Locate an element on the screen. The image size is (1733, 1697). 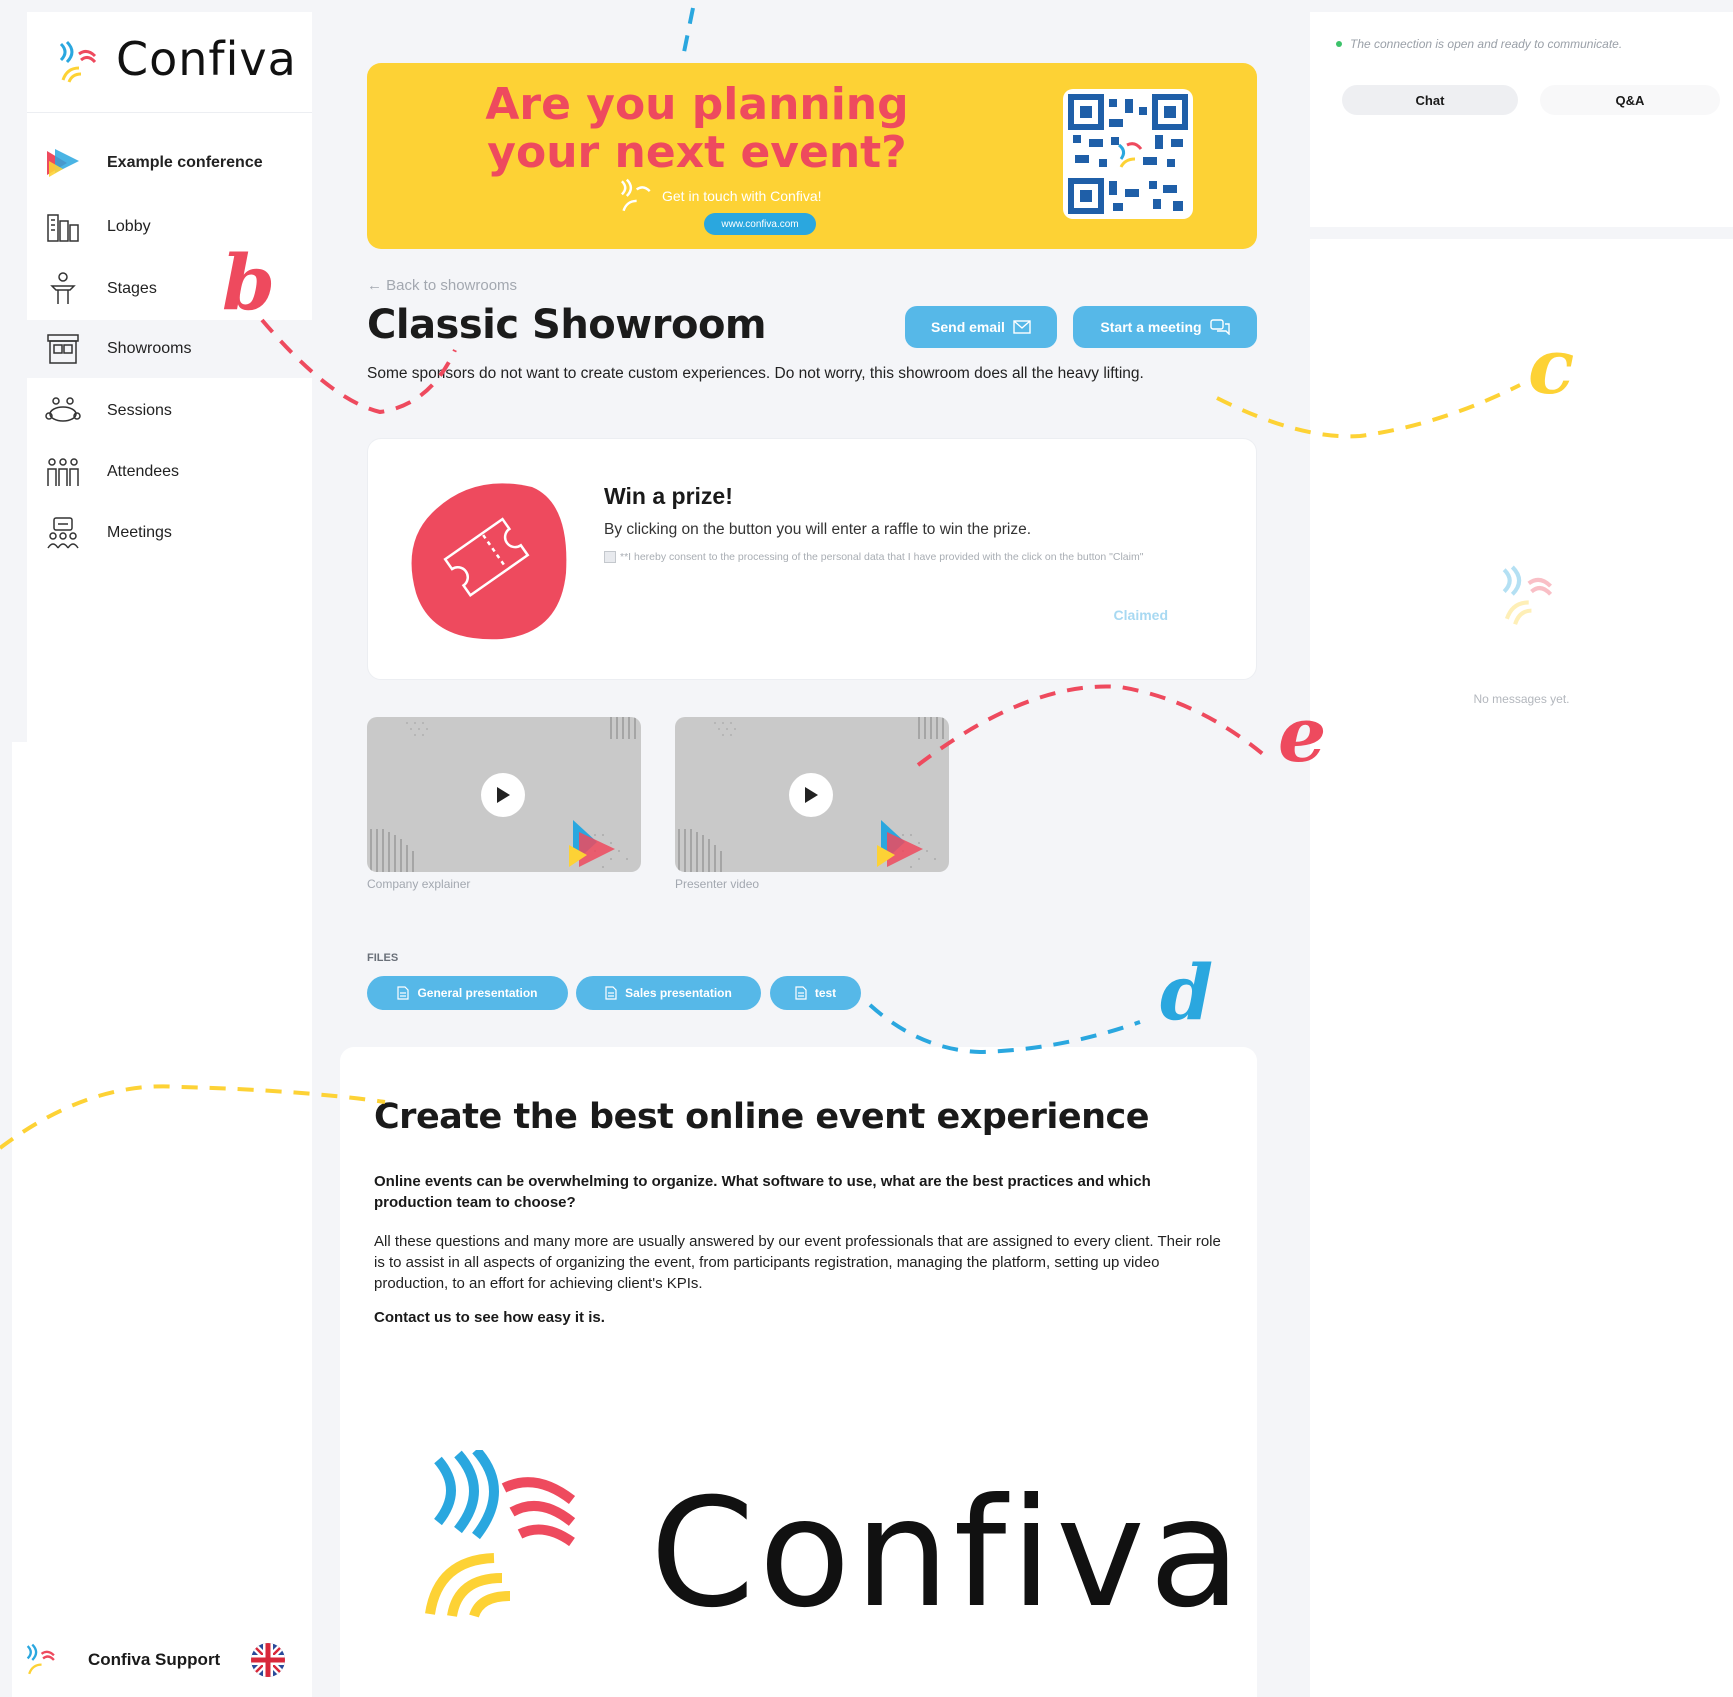
file-label: Sales presentation is located at coordinates (678, 993).